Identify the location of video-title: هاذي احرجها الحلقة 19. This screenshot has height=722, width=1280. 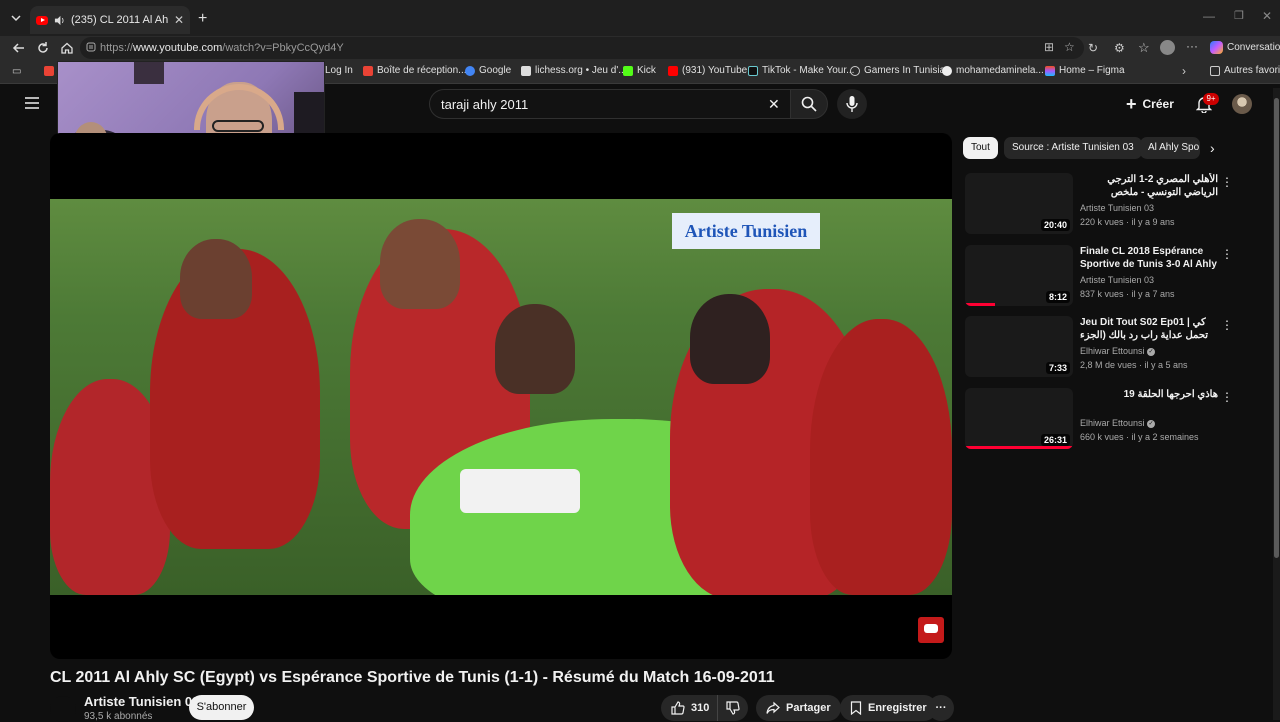
(1170, 394).